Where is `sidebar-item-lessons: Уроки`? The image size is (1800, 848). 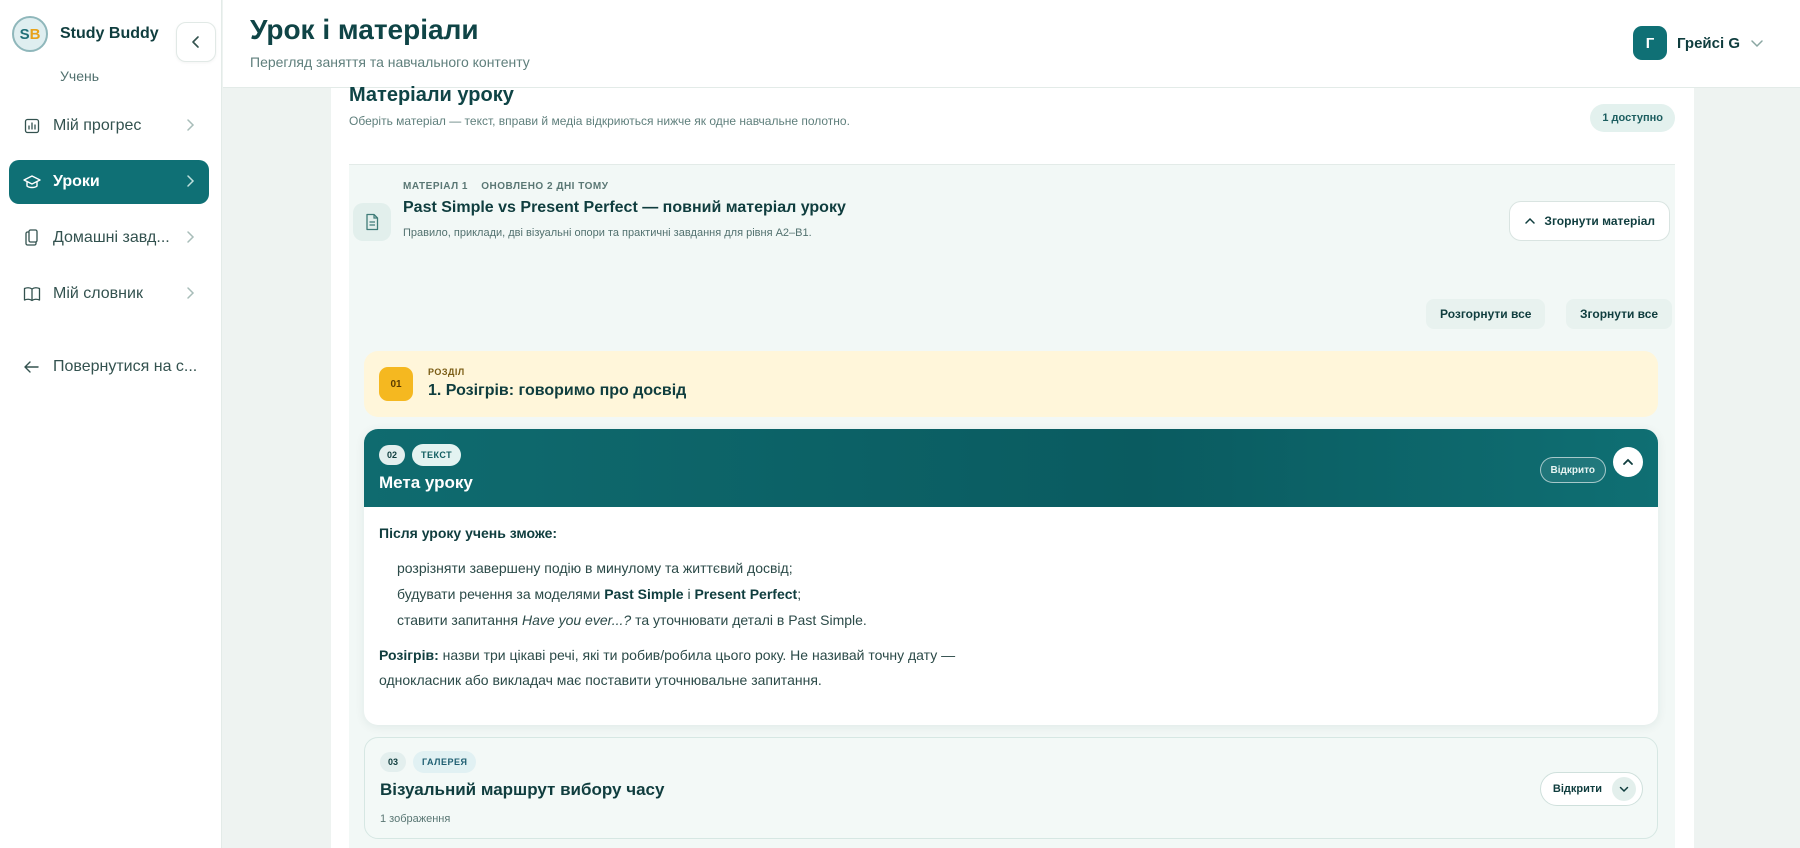 sidebar-item-lessons: Уроки is located at coordinates (109, 182).